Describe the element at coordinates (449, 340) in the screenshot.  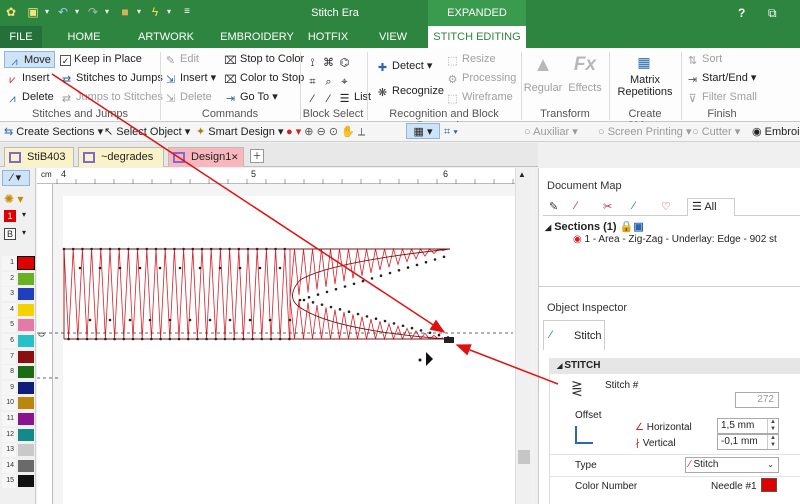
I see `selected-stitch-marker` at that location.